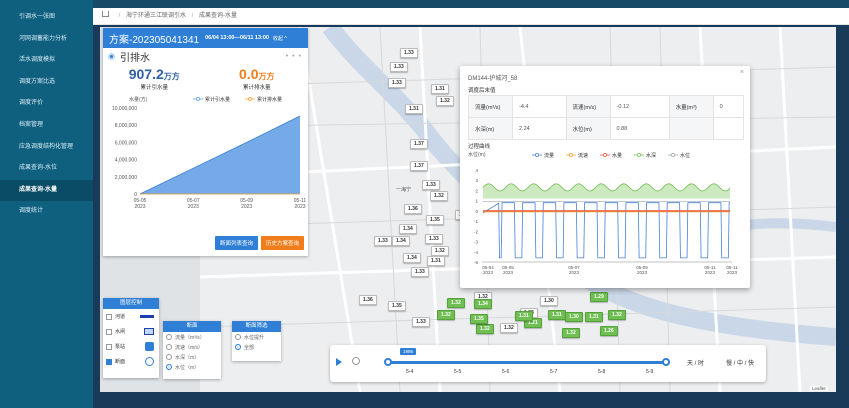  Describe the element at coordinates (609, 331) in the screenshot. I see `section-water-level-tag-raised: 1.26` at that location.